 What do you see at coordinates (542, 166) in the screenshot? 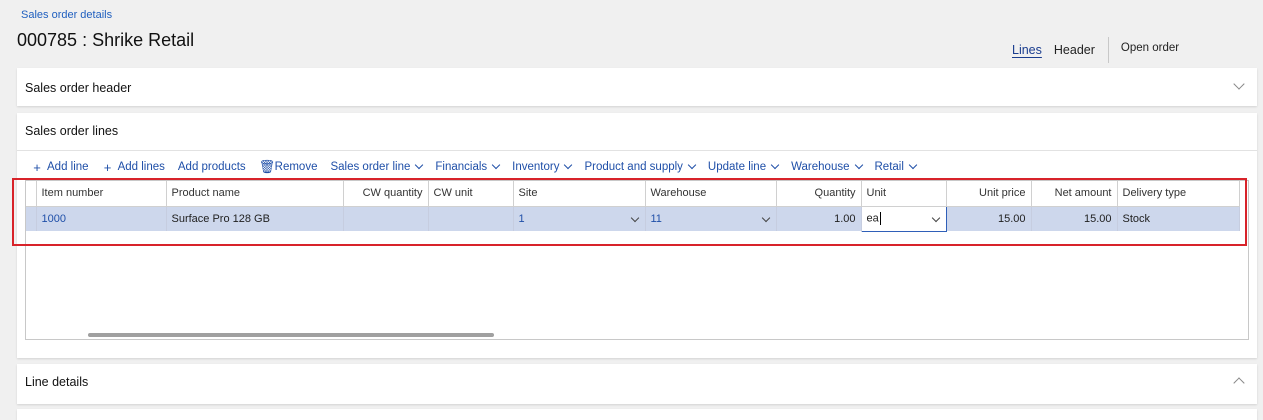
I see `inventory-menu: Inventory` at bounding box center [542, 166].